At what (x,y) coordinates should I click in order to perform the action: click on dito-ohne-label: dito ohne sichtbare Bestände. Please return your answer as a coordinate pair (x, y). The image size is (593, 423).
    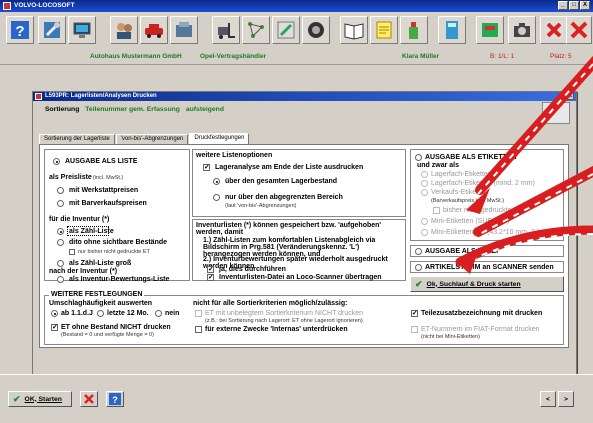
    Looking at the image, I should click on (118, 242).